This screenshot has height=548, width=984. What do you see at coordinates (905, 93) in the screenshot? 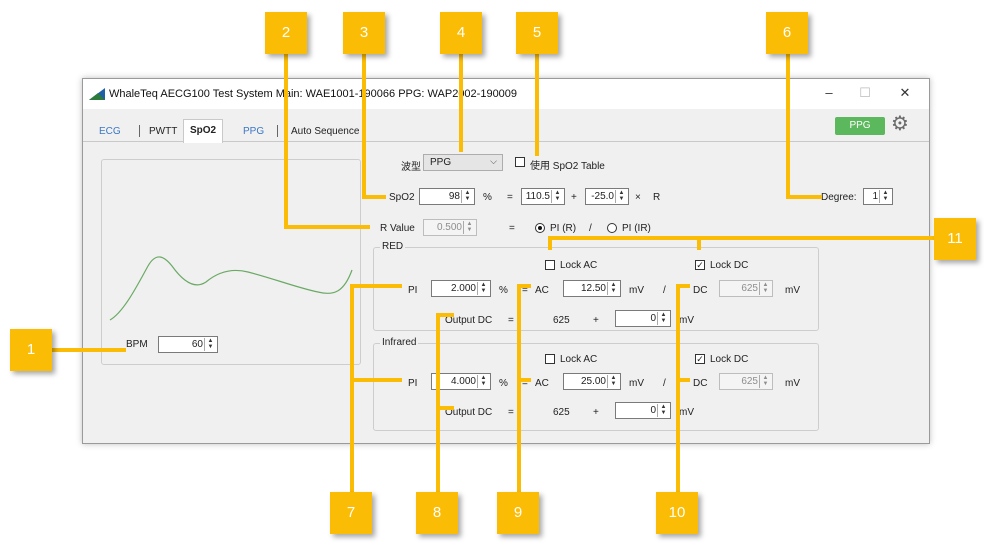
I see `close-button: ✕` at bounding box center [905, 93].